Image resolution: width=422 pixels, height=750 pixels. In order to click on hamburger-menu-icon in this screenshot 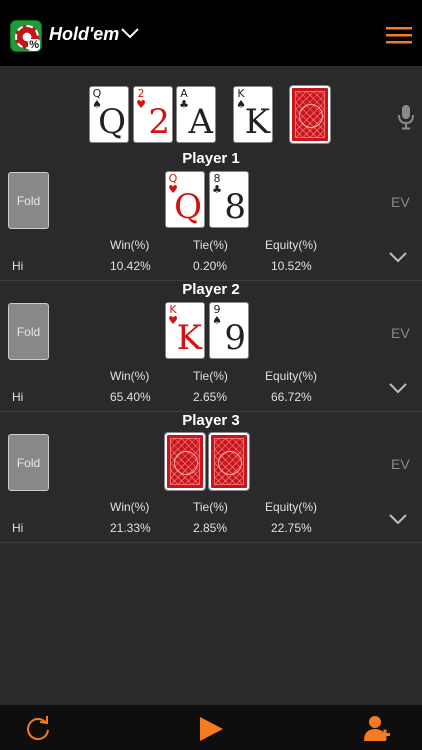, I will do `click(399, 35)`.